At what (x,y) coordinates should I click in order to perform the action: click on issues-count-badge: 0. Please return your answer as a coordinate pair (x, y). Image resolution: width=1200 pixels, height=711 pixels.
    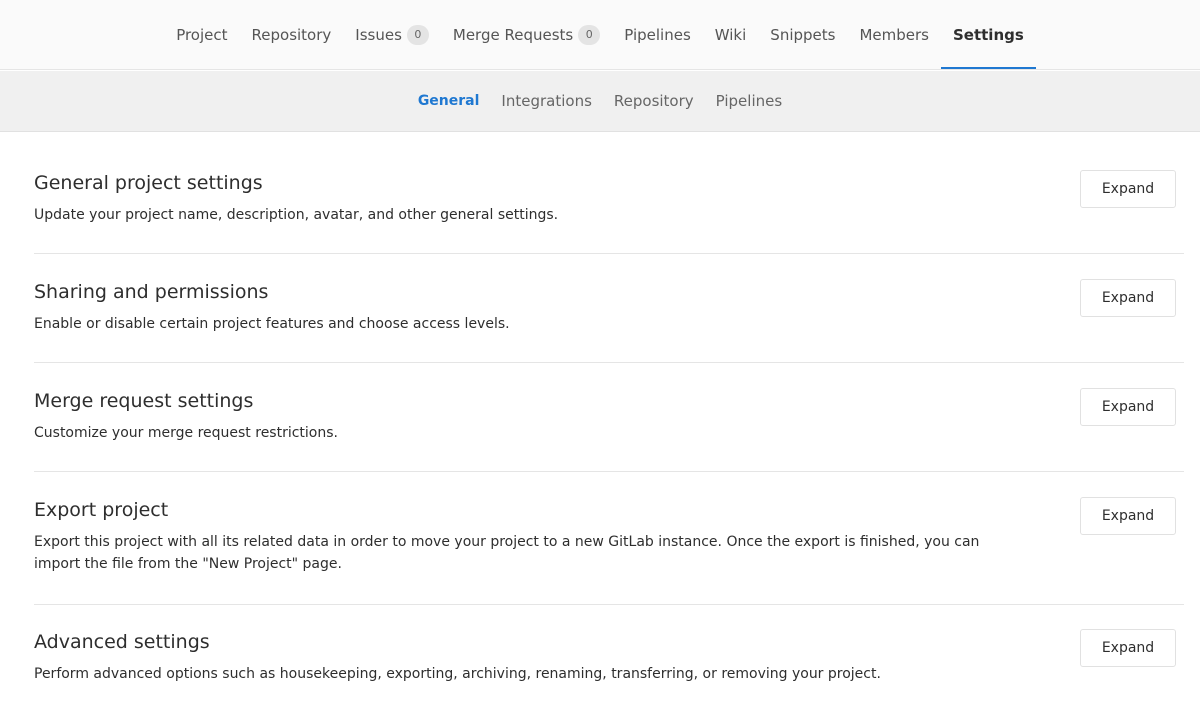
    Looking at the image, I should click on (417, 34).